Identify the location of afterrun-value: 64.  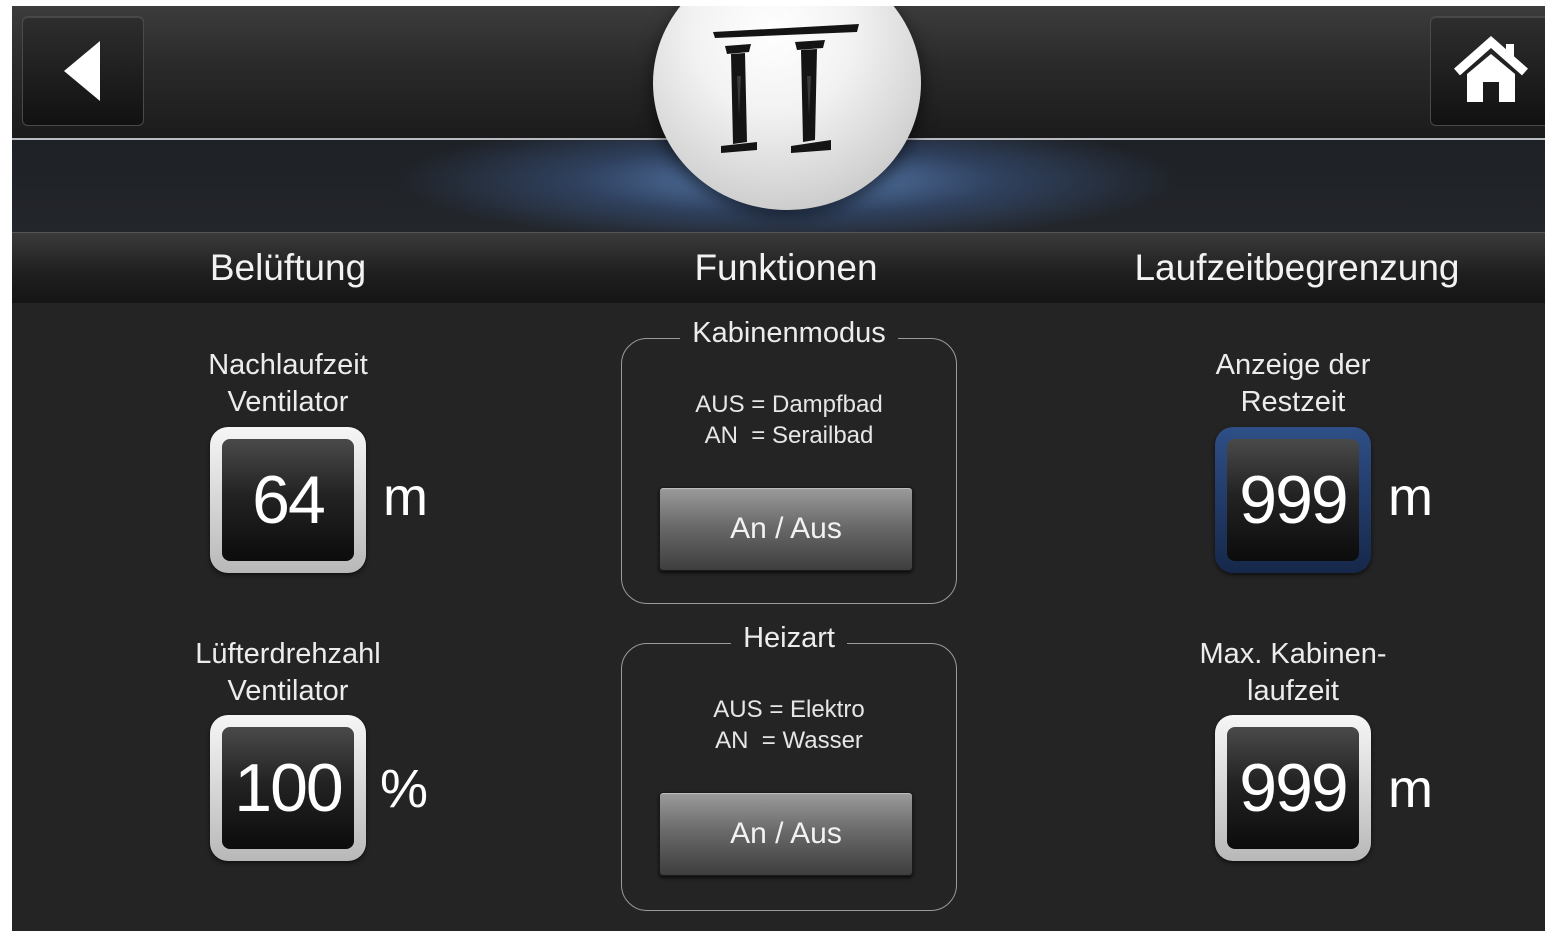
(288, 500).